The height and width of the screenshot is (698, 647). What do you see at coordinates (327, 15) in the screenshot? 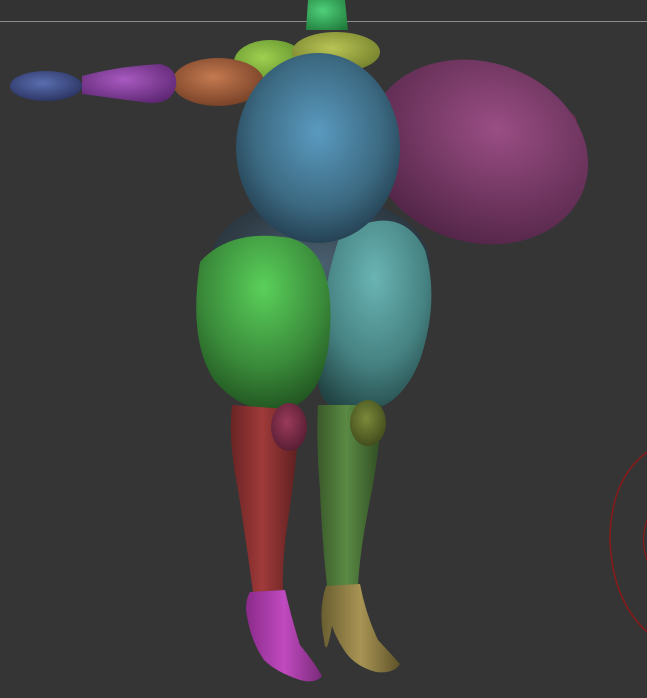
I see `neck-part` at bounding box center [327, 15].